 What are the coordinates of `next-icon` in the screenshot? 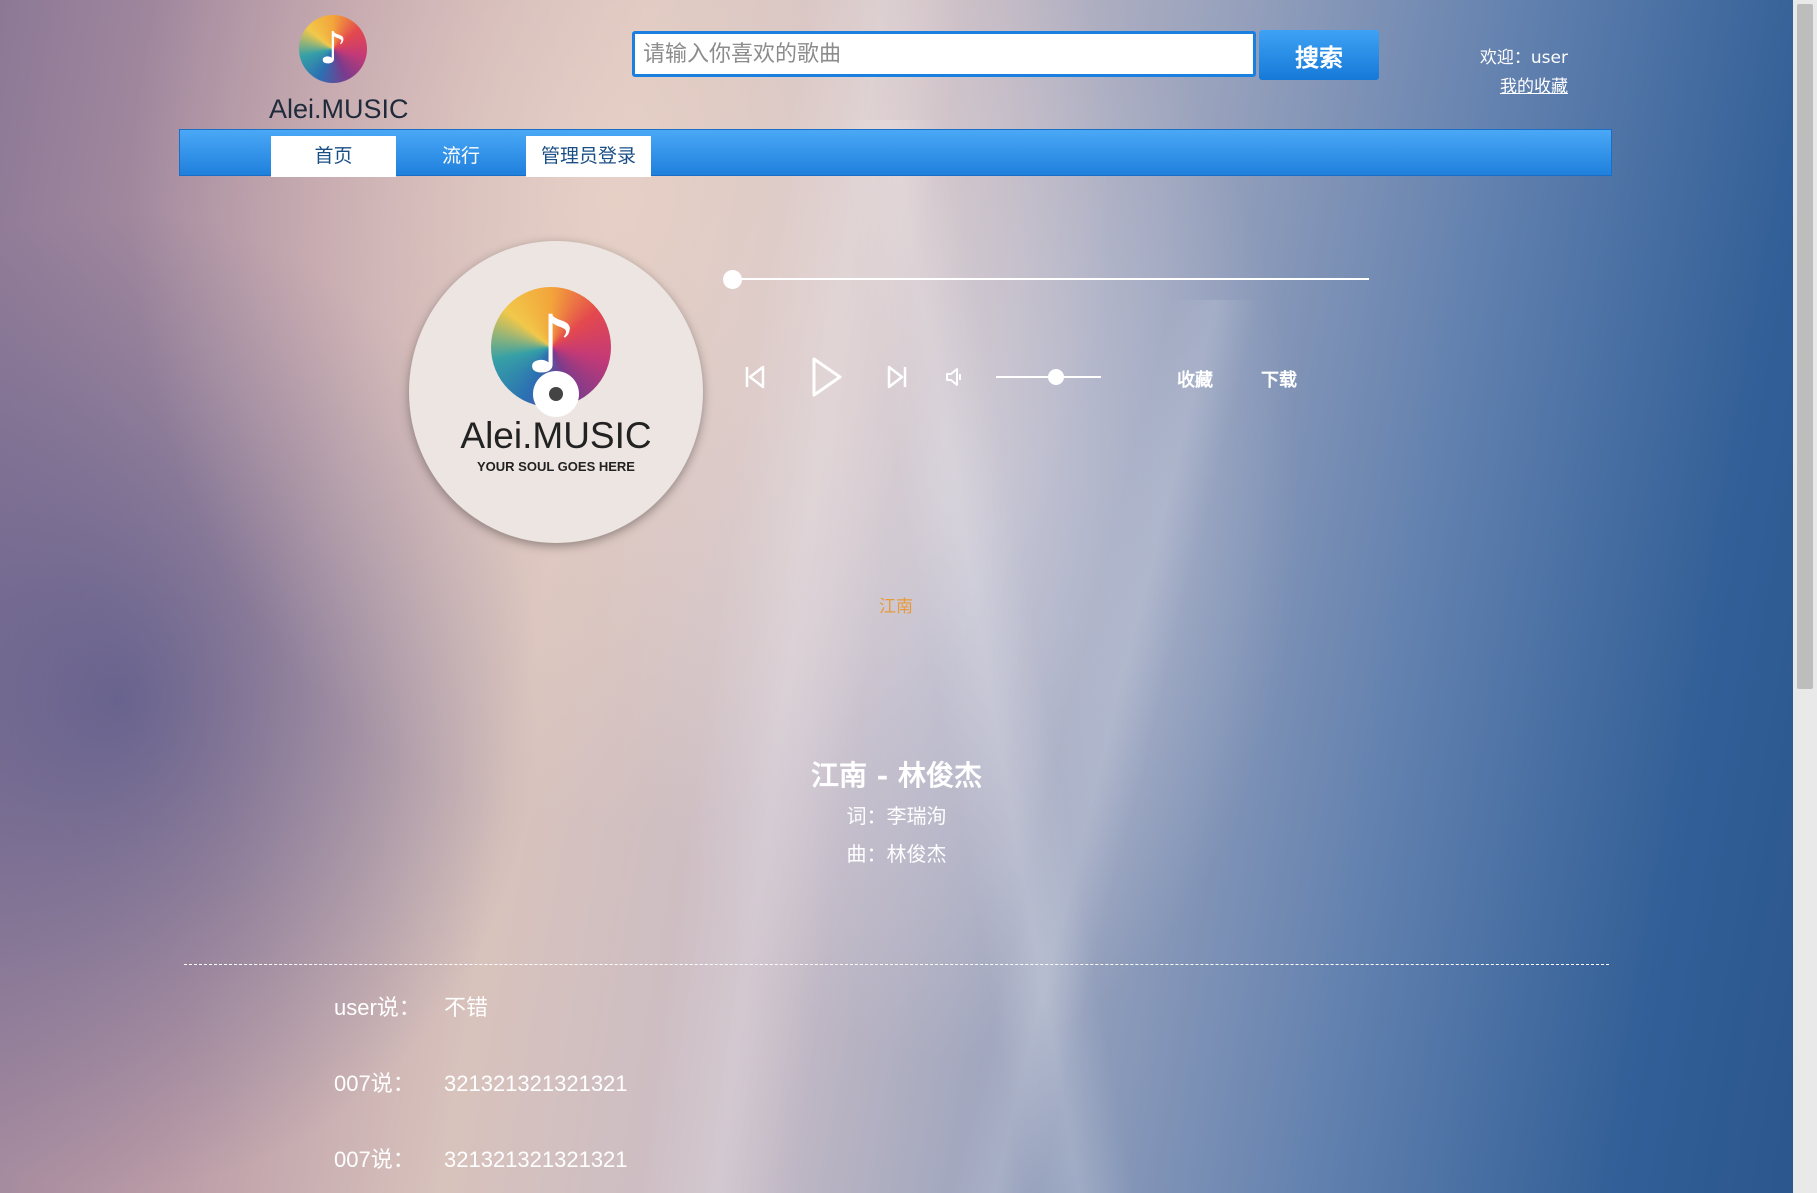 It's located at (897, 377).